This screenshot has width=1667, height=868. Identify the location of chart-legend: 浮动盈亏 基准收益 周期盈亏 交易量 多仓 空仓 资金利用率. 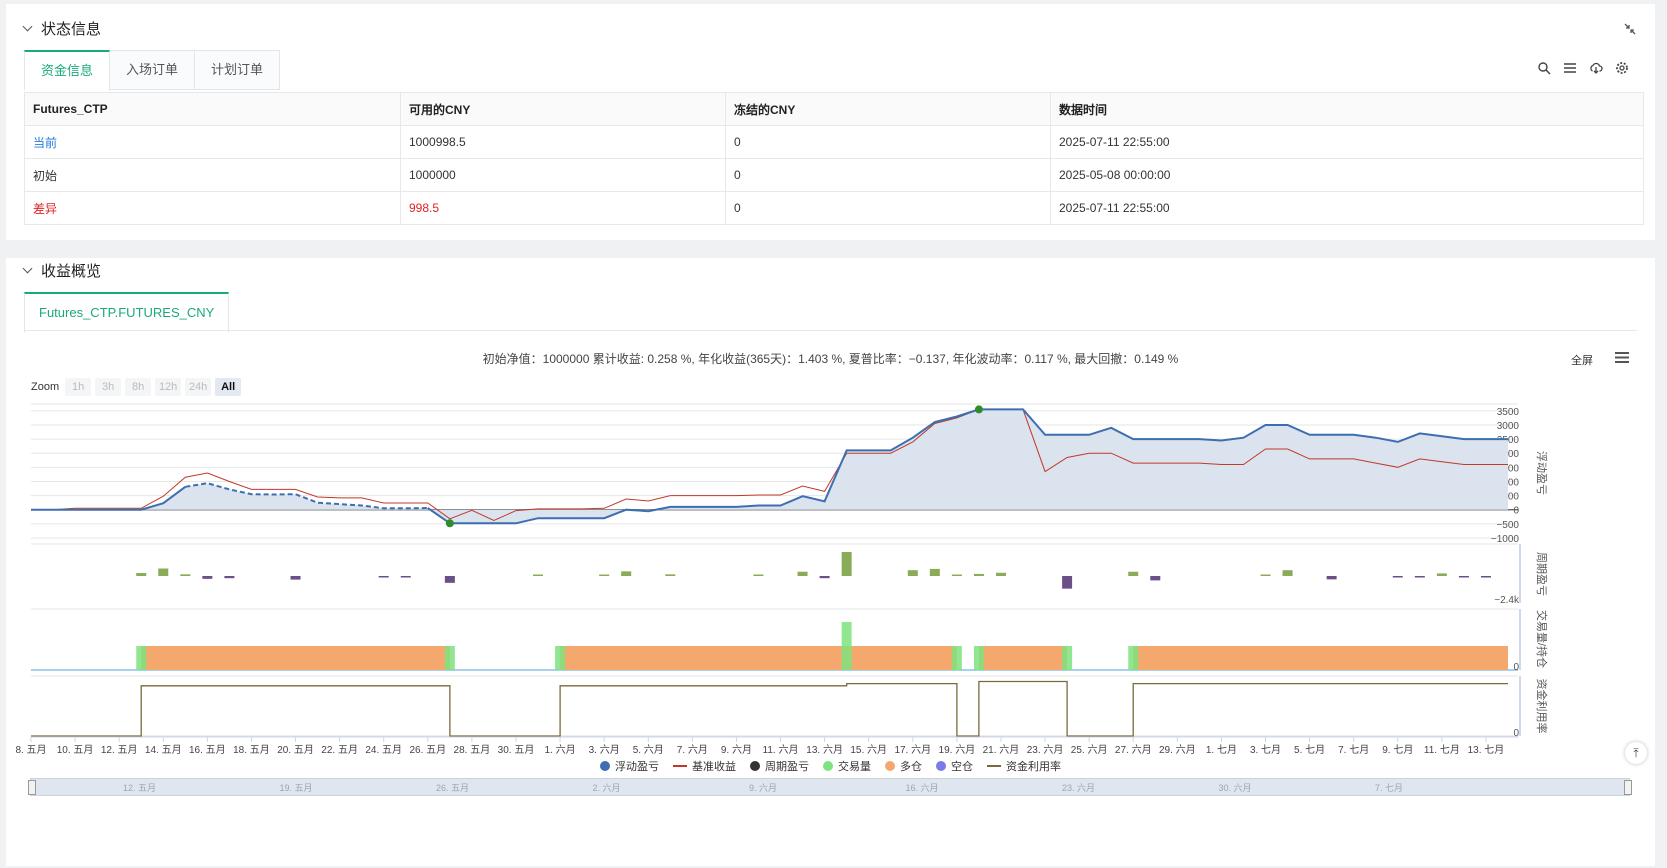
(830, 766).